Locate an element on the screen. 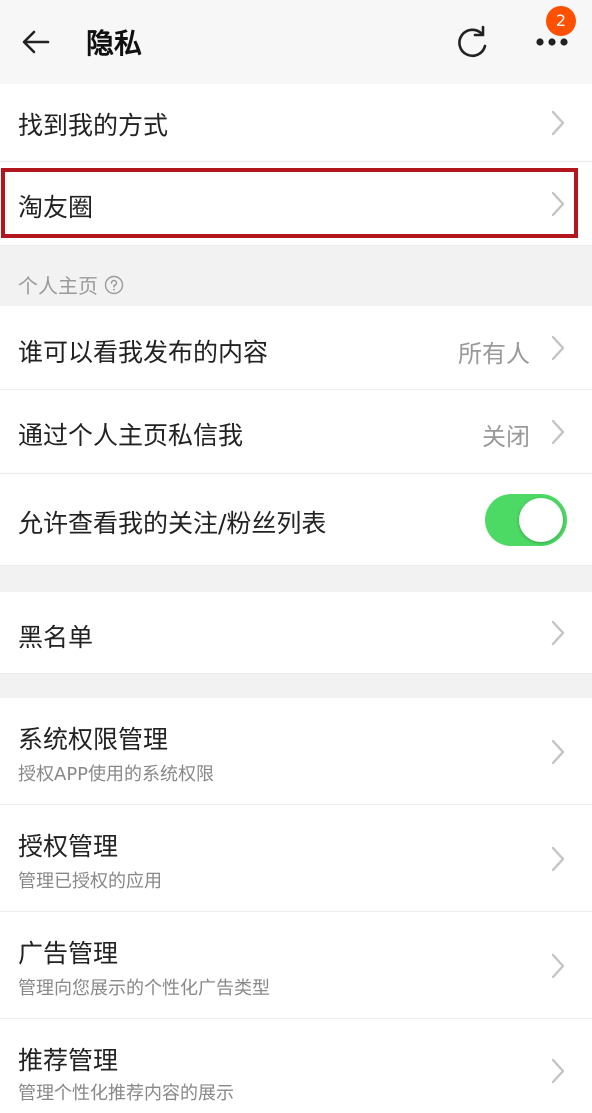  row-find-me: 找到我的方式 is located at coordinates (296, 123).